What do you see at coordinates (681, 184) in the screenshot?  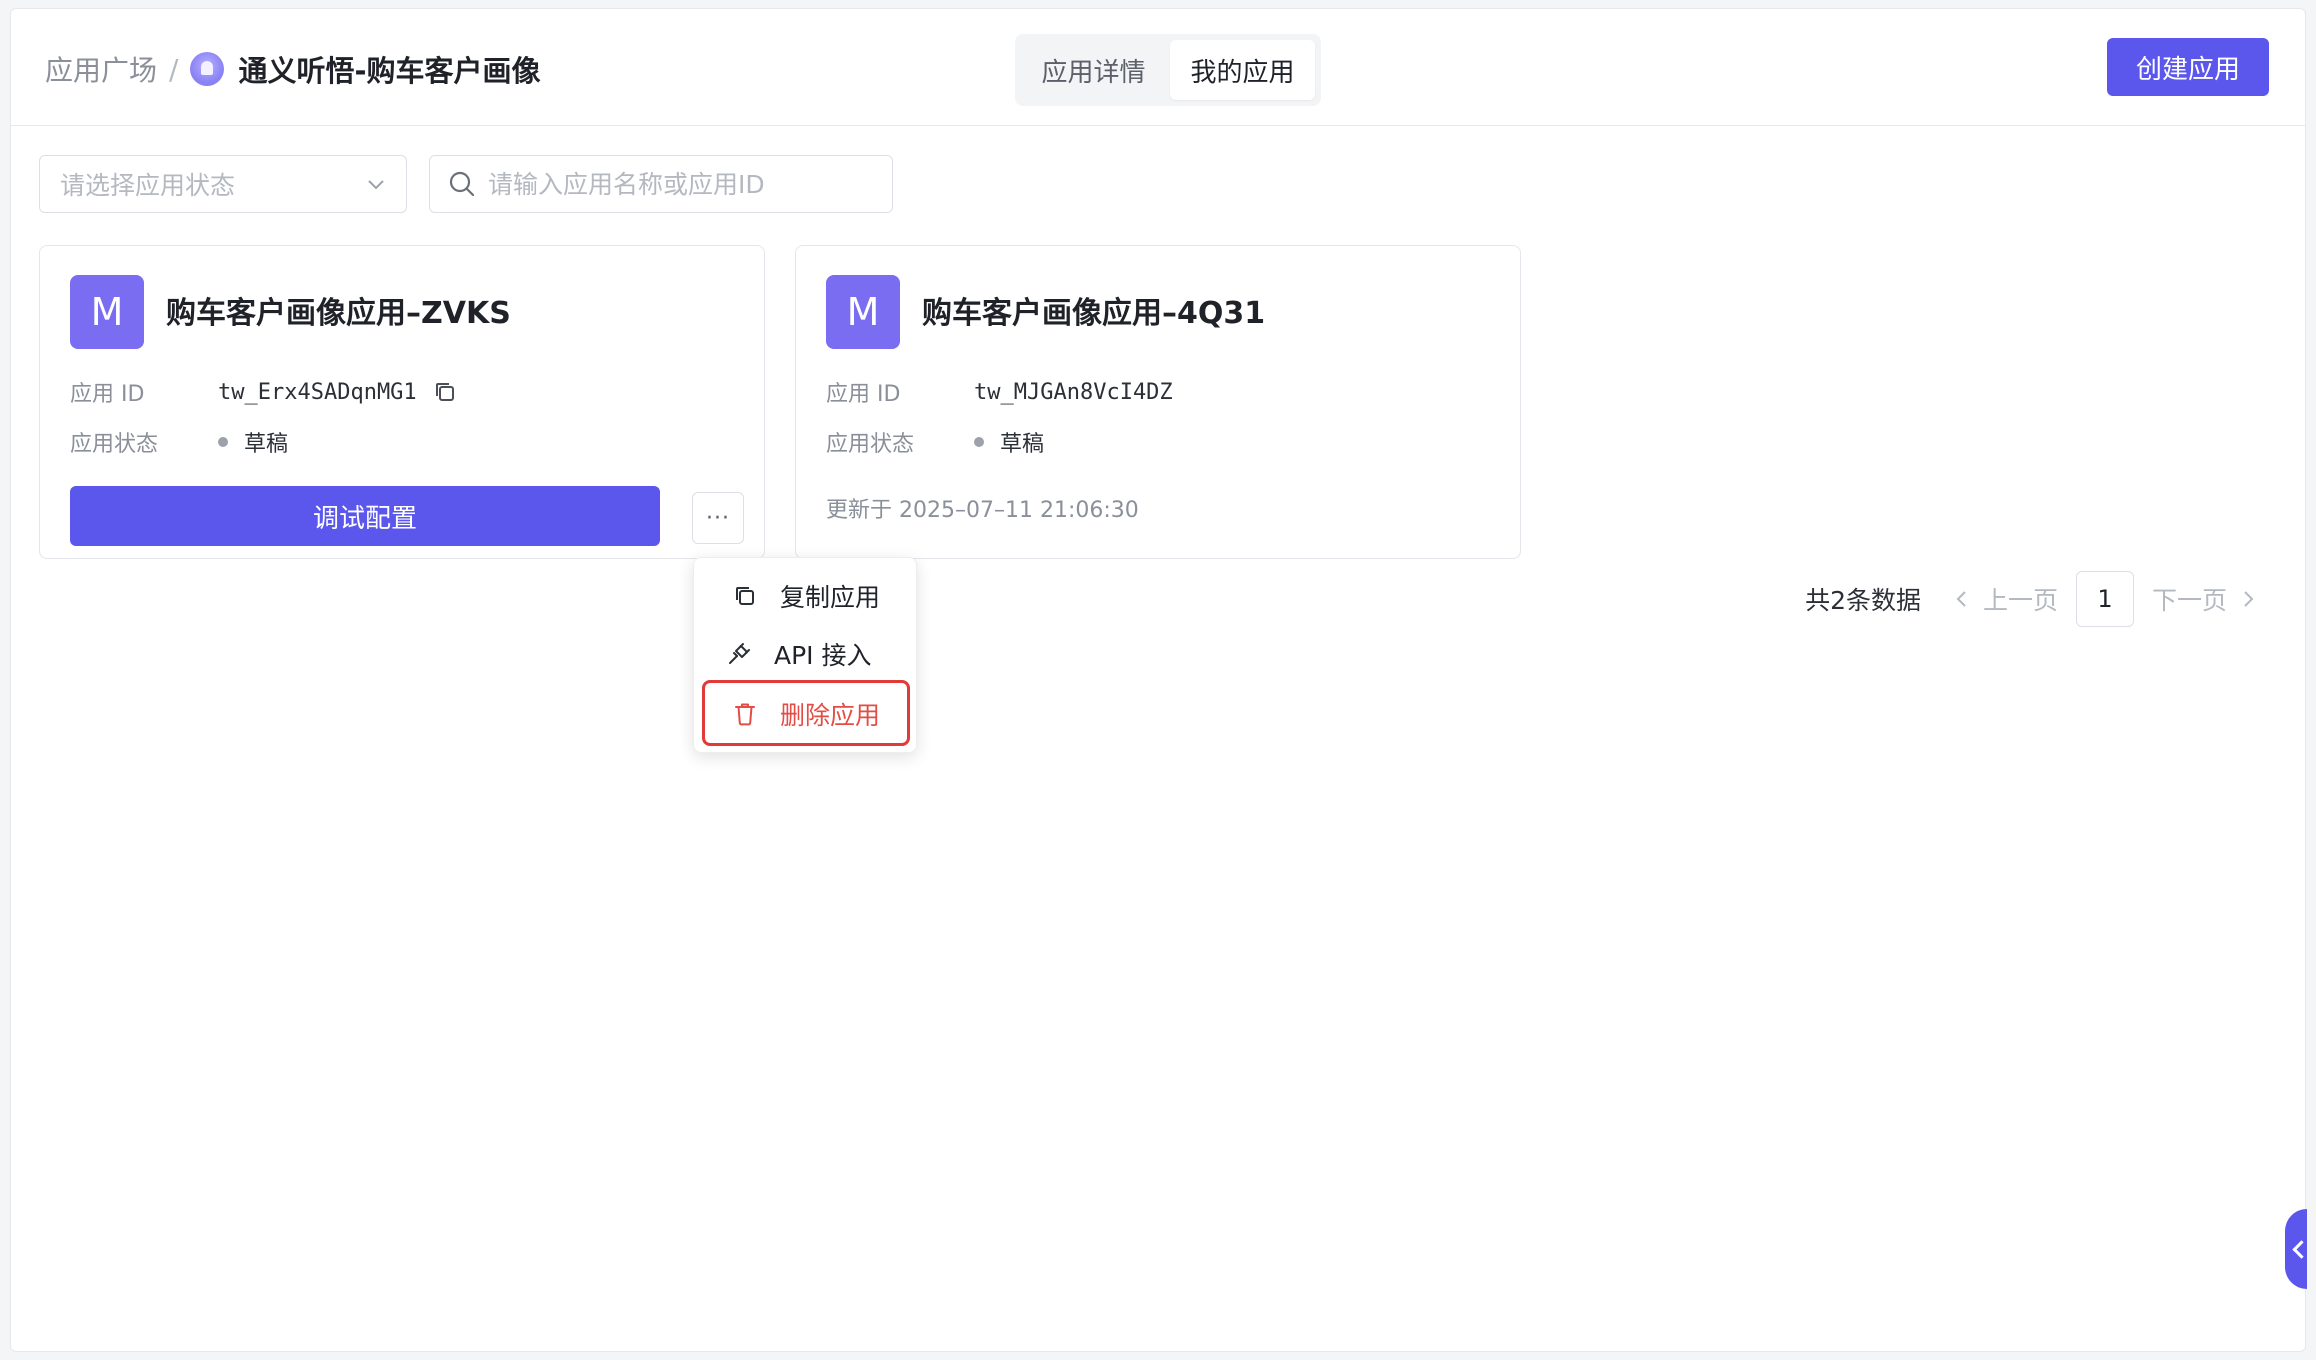 I see `search-input` at bounding box center [681, 184].